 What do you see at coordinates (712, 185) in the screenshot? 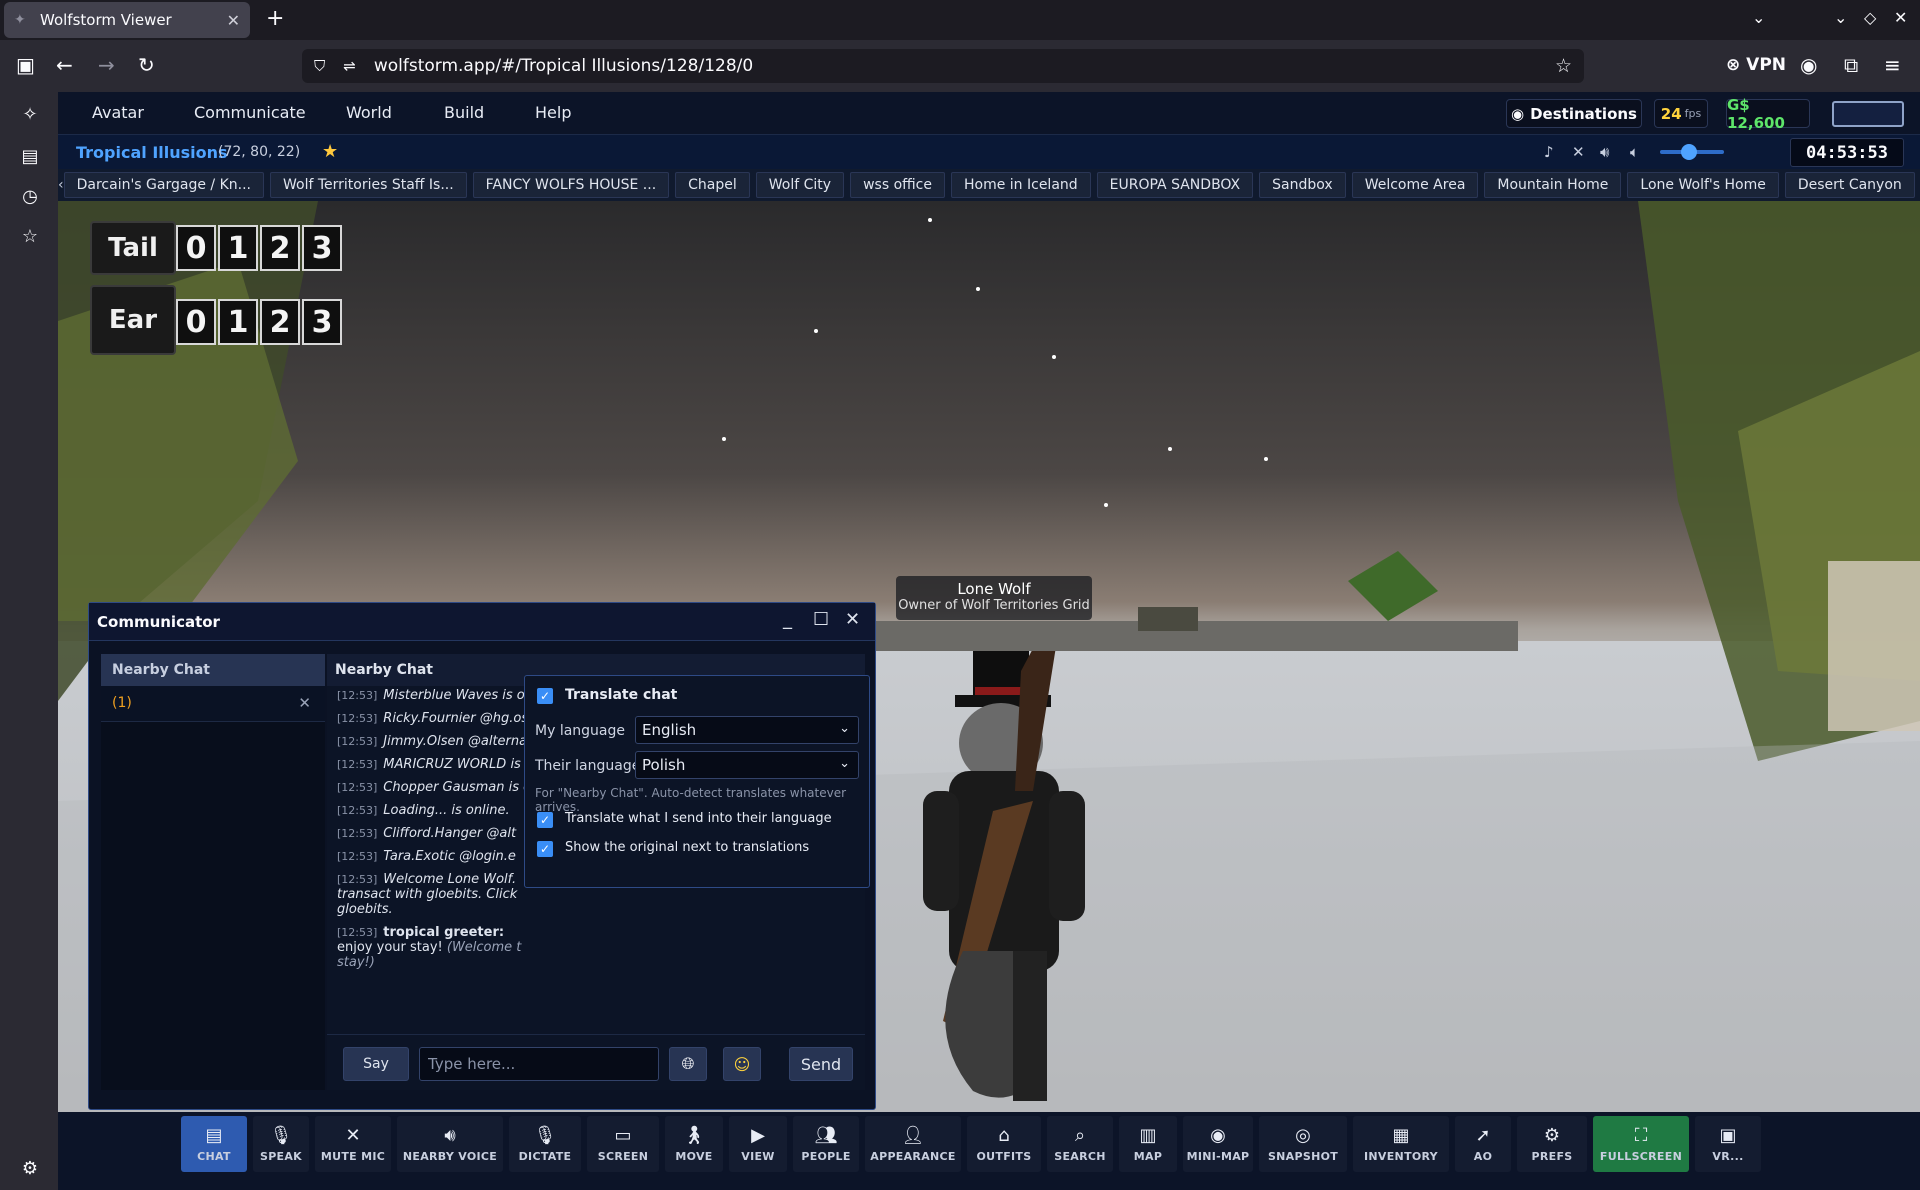
I see `destination-item: Chapel` at bounding box center [712, 185].